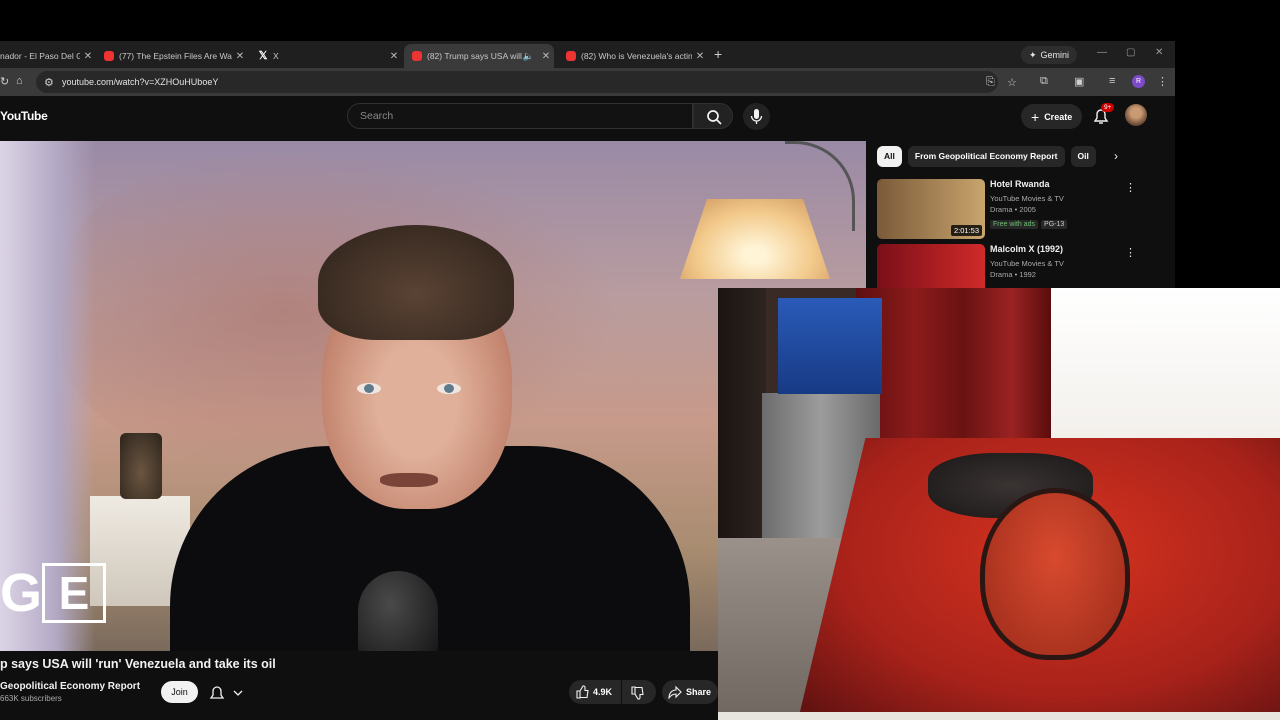 This screenshot has width=1280, height=720. I want to click on subscriber-count: 663K subscribers, so click(31, 698).